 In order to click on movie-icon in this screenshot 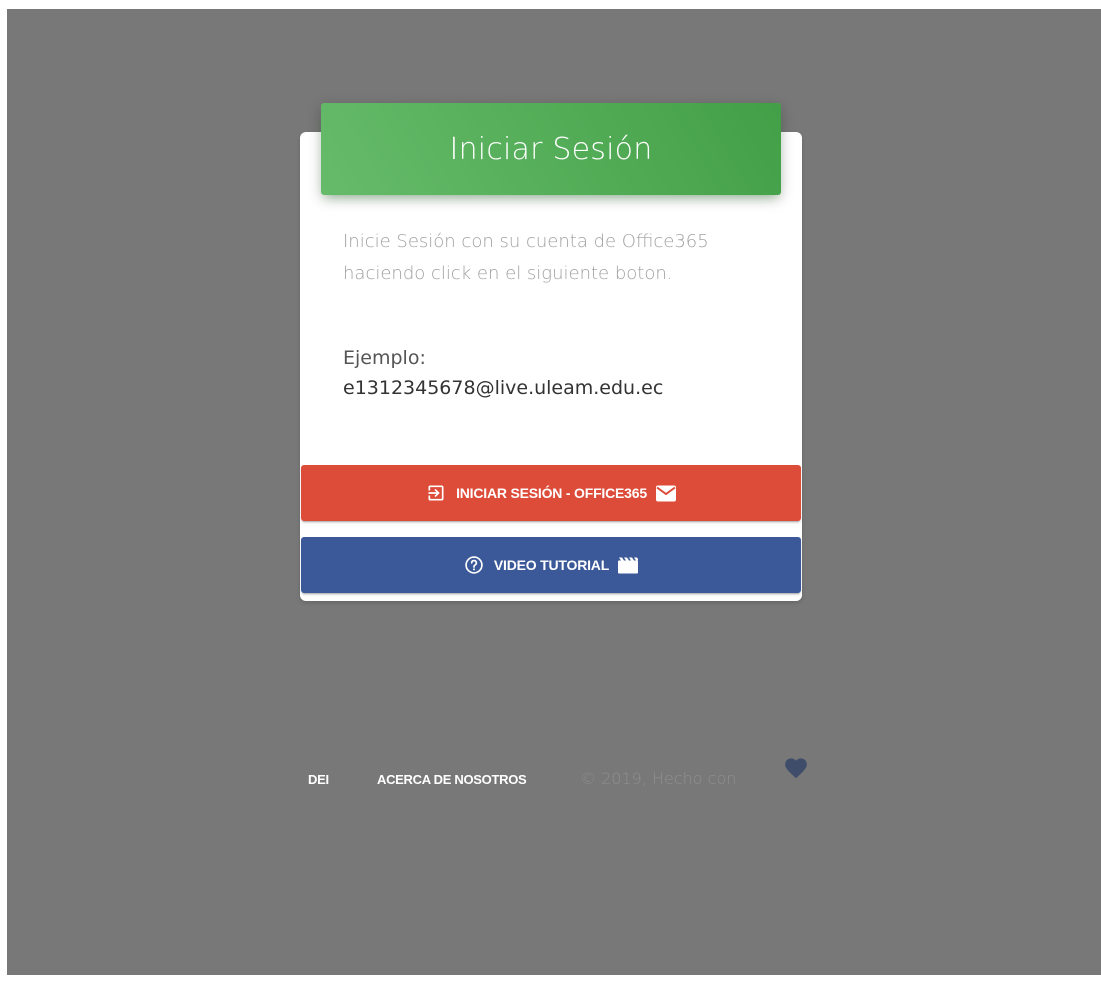, I will do `click(628, 565)`.